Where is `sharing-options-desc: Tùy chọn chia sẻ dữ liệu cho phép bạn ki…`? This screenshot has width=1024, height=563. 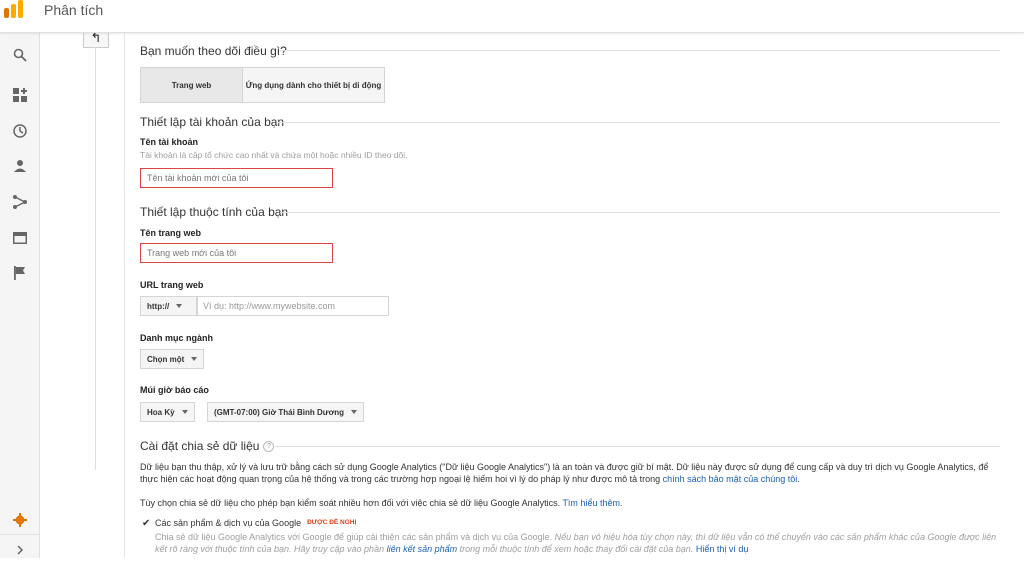
sharing-options-desc: Tùy chọn chia sẻ dữ liệu cho phép bạn ki… is located at coordinates (350, 503).